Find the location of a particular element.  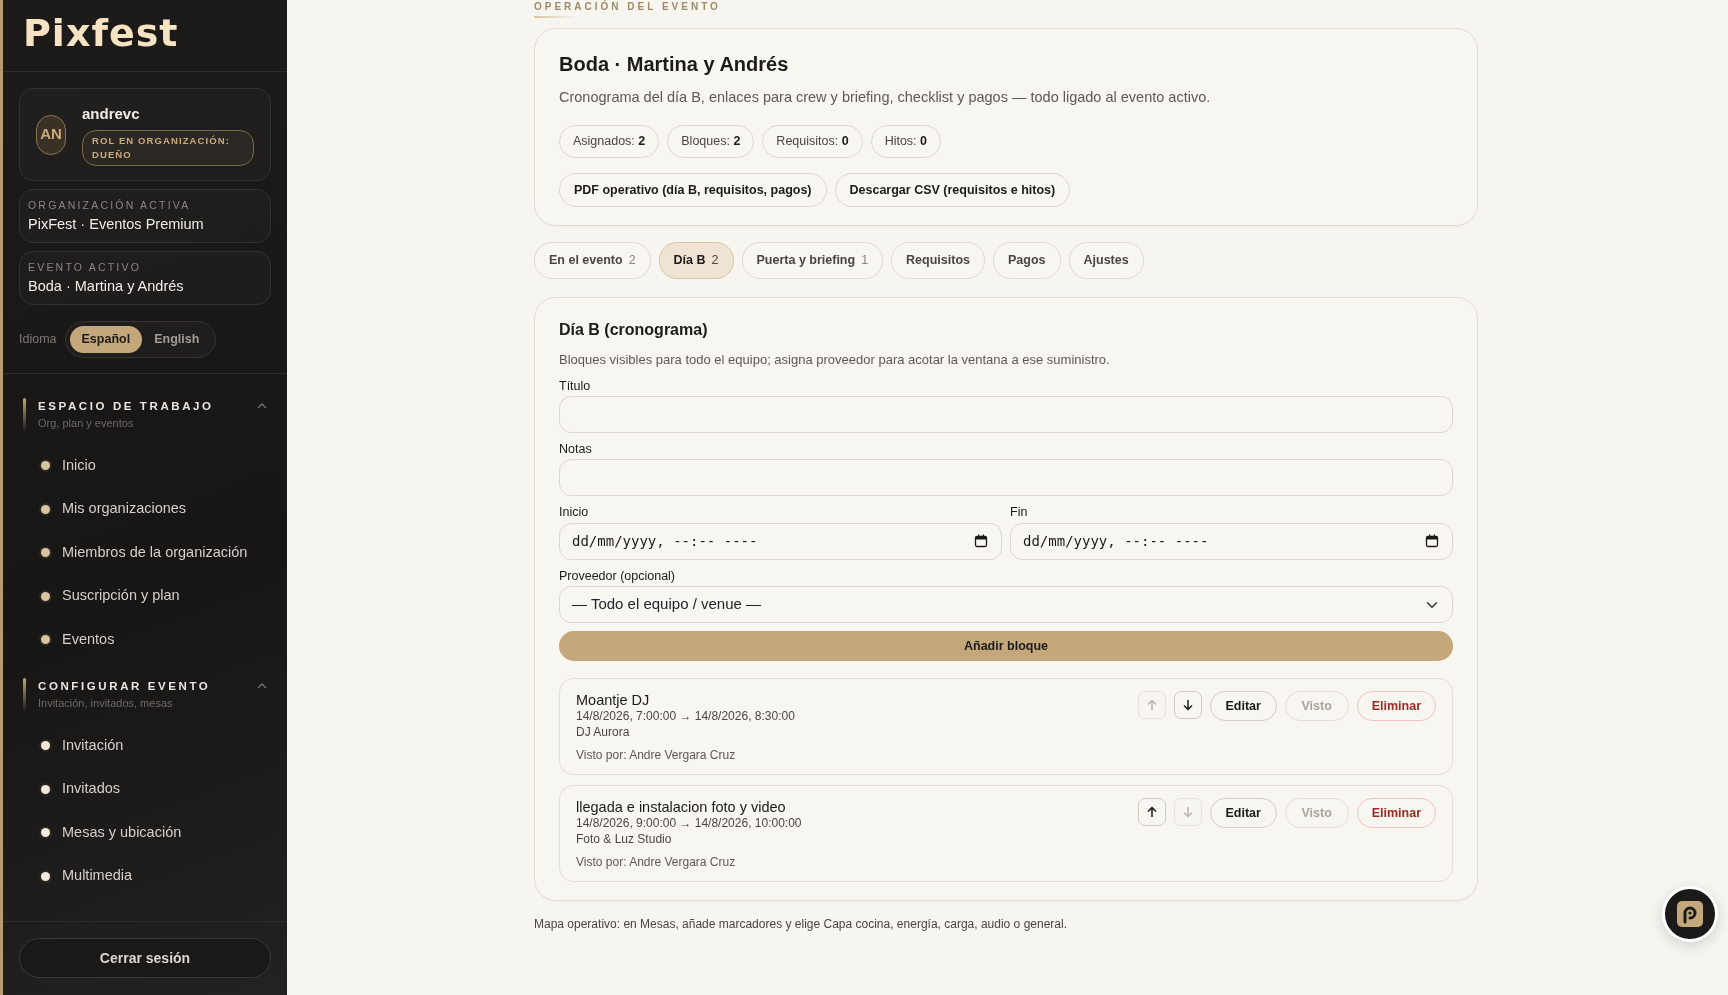

nav-link: Suscripción y plan is located at coordinates (121, 596).